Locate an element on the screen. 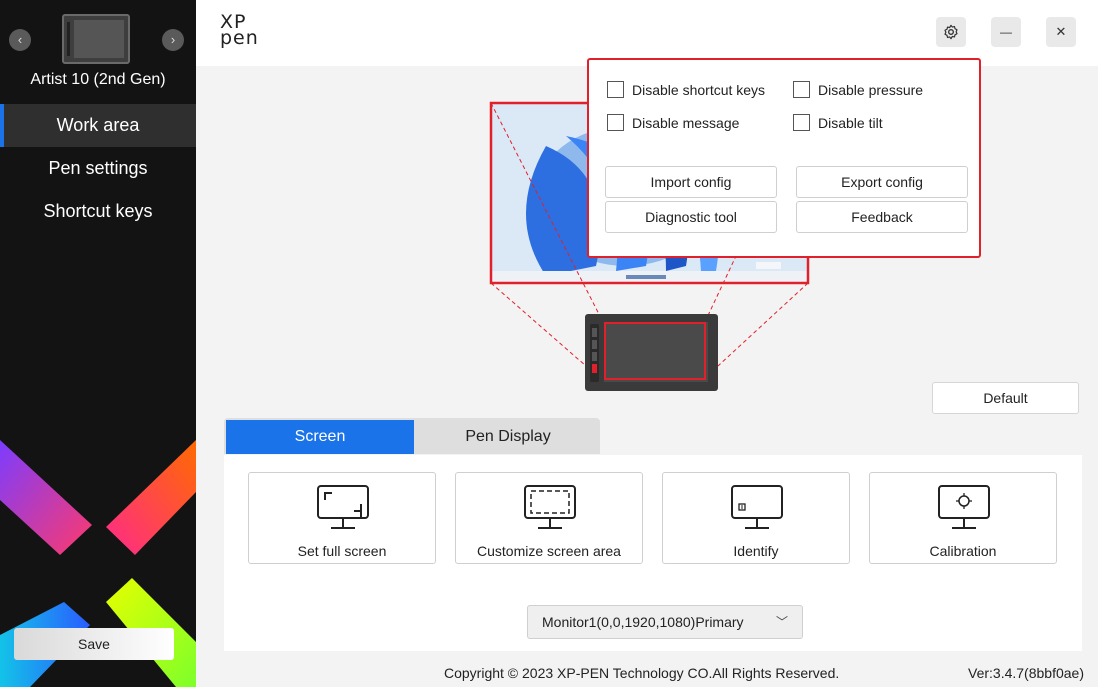  close-button: ✕ is located at coordinates (1061, 32).